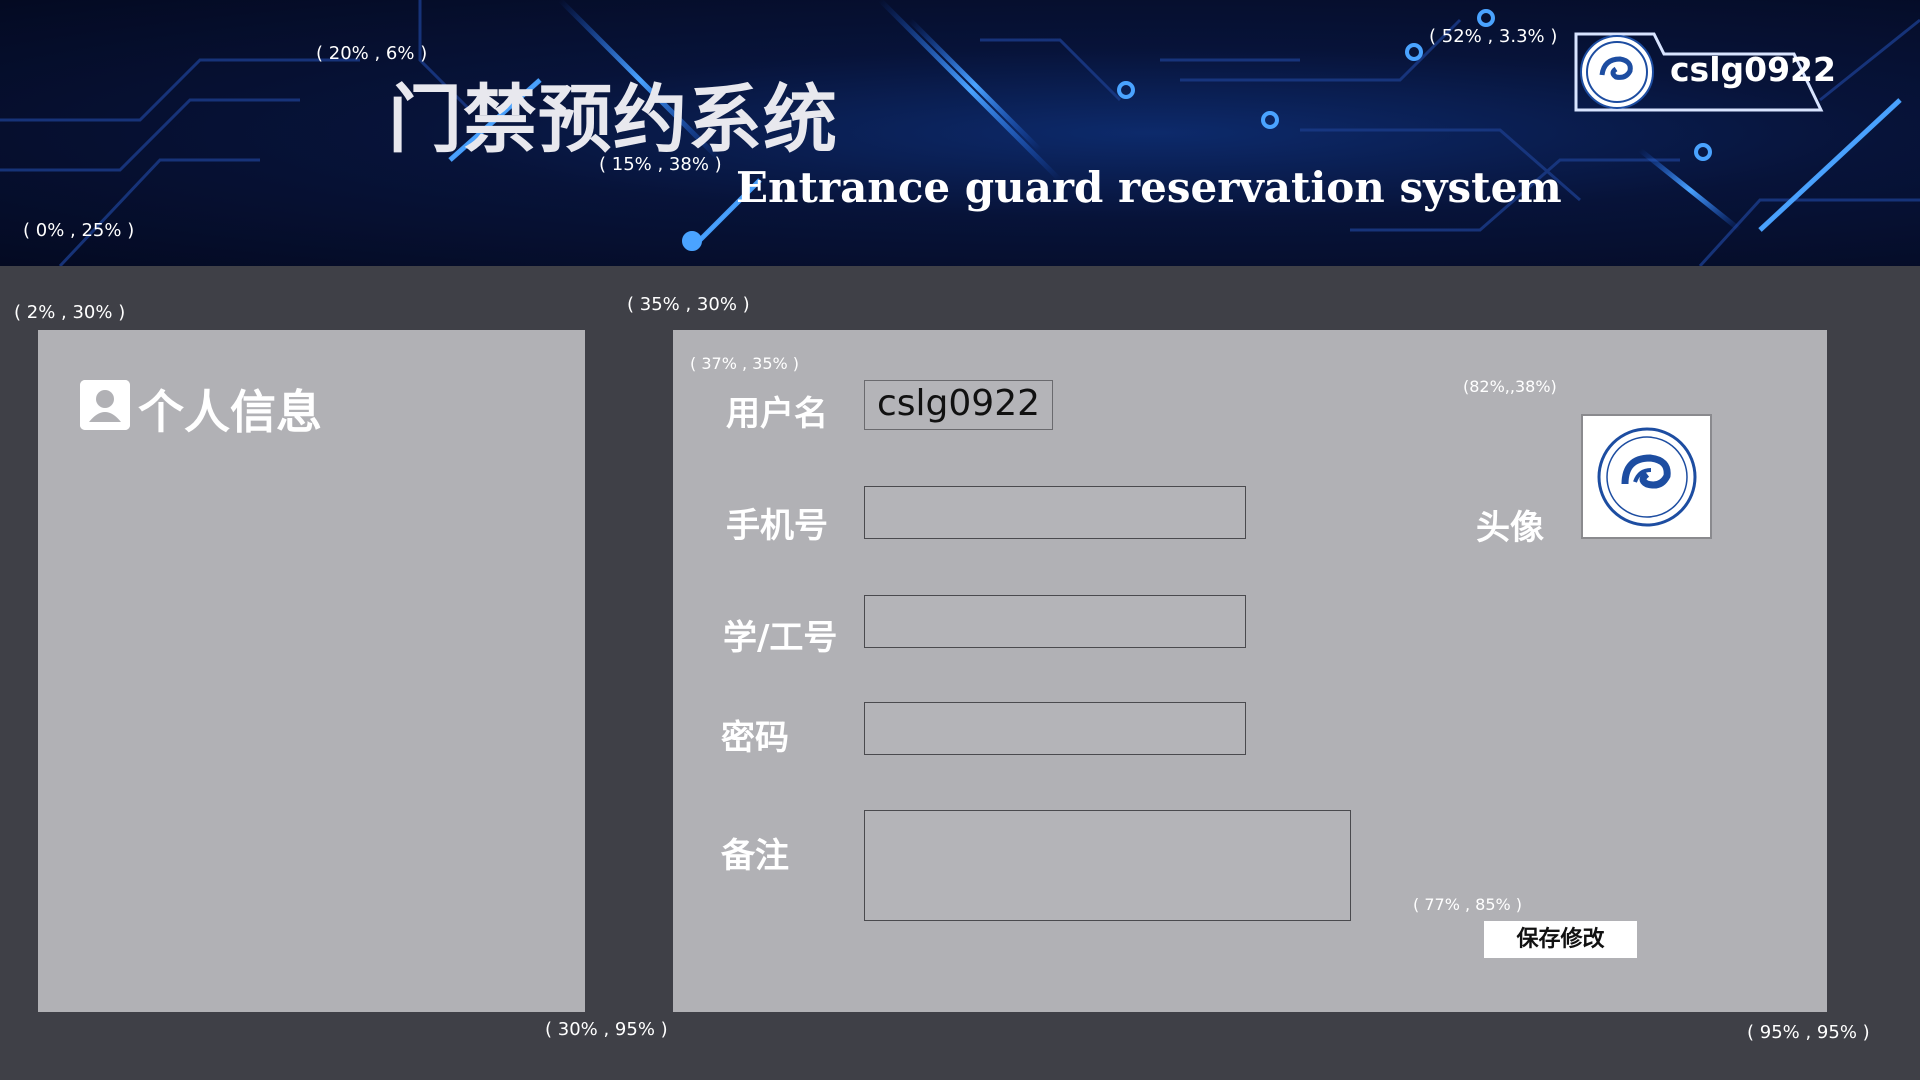 This screenshot has width=1920, height=1080. Describe the element at coordinates (1560, 939) in the screenshot. I see `save-button: 保存修改` at that location.